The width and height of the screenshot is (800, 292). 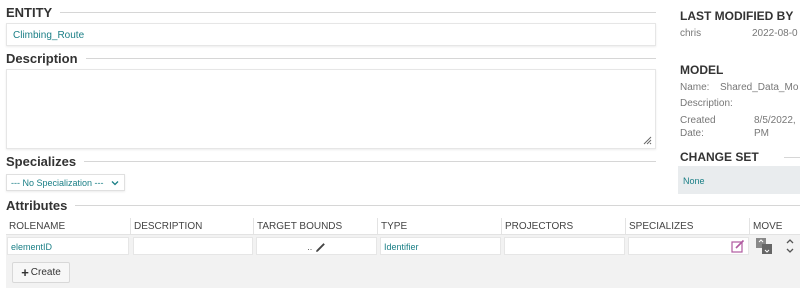 What do you see at coordinates (45, 272) in the screenshot?
I see `create-button-label: Create` at bounding box center [45, 272].